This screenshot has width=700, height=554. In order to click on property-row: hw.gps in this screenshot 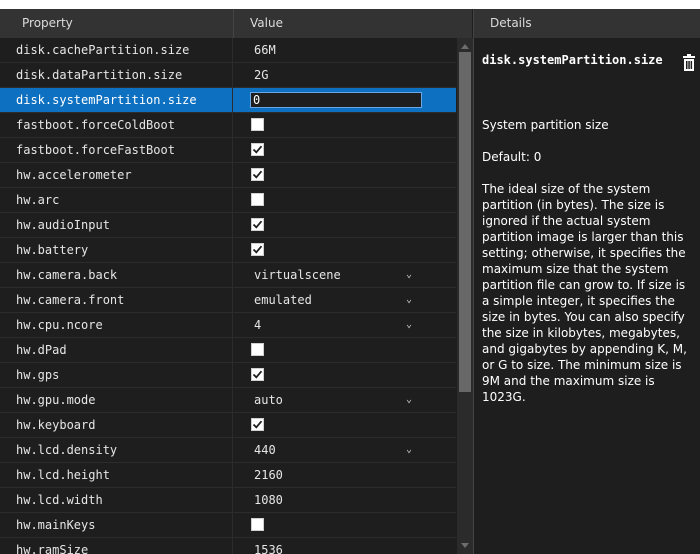, I will do `click(228, 375)`.